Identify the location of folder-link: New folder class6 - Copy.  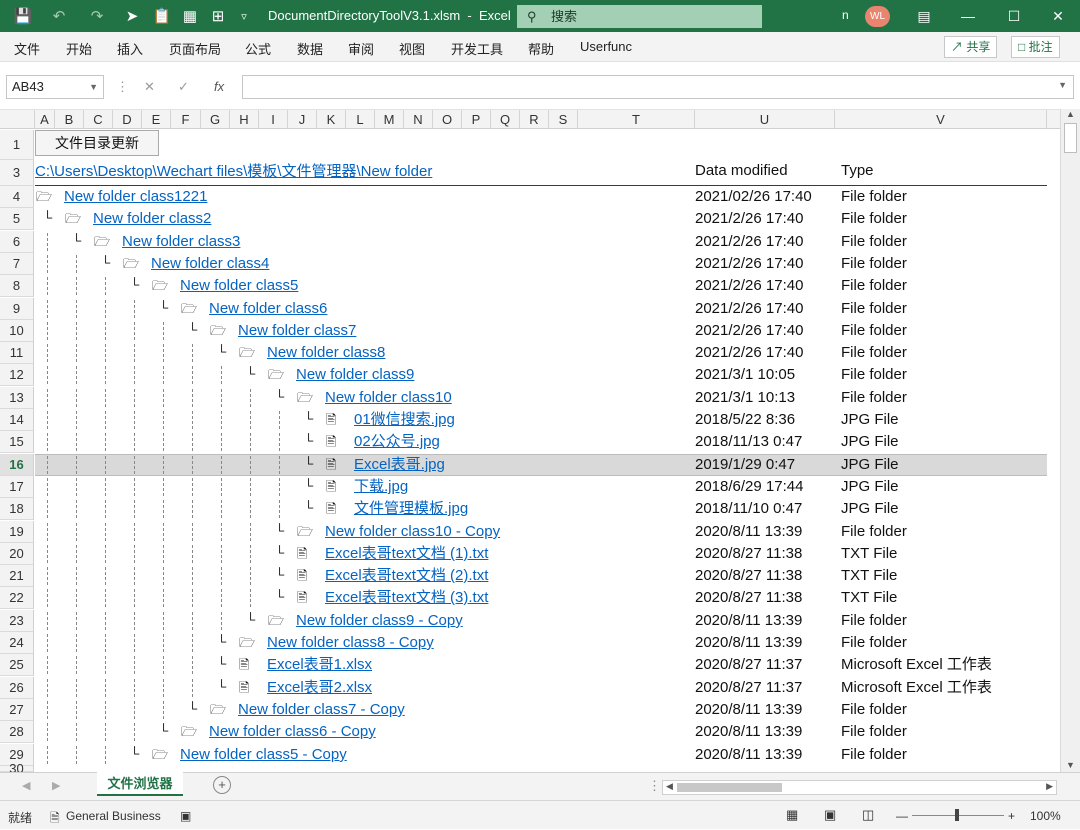
(292, 732).